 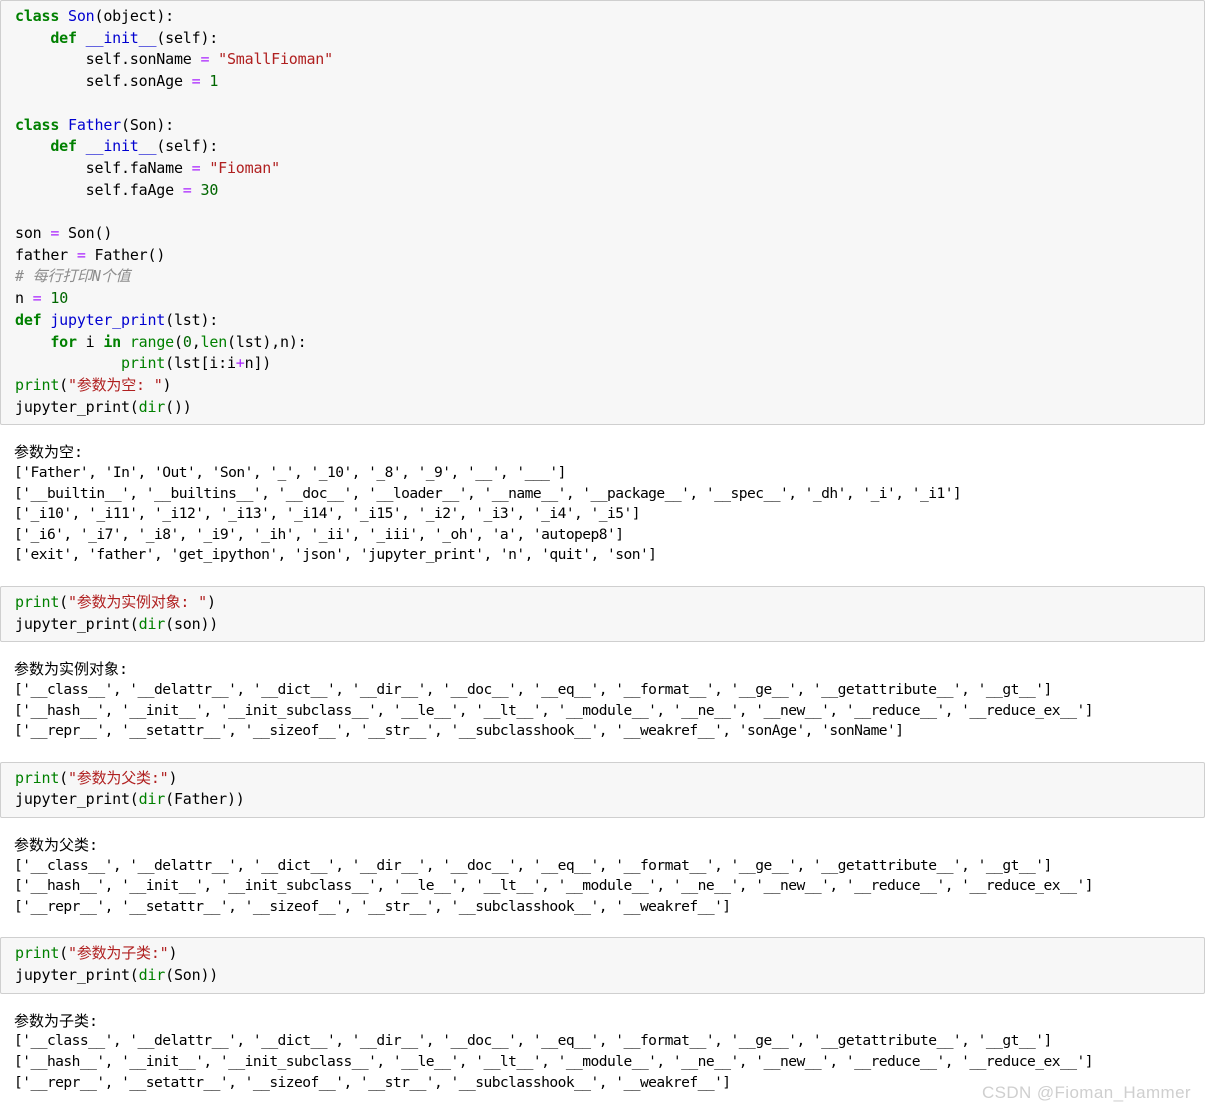 I want to click on code-cell-dir-son: print("参数为子类:") jupyter_print(dir(Son)), so click(x=602, y=965).